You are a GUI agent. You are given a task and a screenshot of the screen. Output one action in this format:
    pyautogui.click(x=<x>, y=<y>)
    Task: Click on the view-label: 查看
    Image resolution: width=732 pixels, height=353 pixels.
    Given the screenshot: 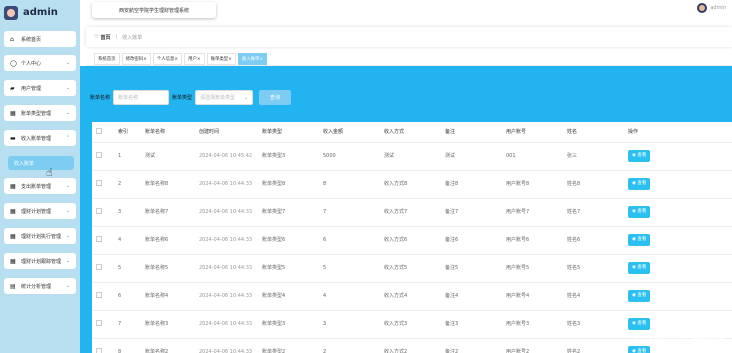 What is the action you would take?
    pyautogui.click(x=642, y=155)
    